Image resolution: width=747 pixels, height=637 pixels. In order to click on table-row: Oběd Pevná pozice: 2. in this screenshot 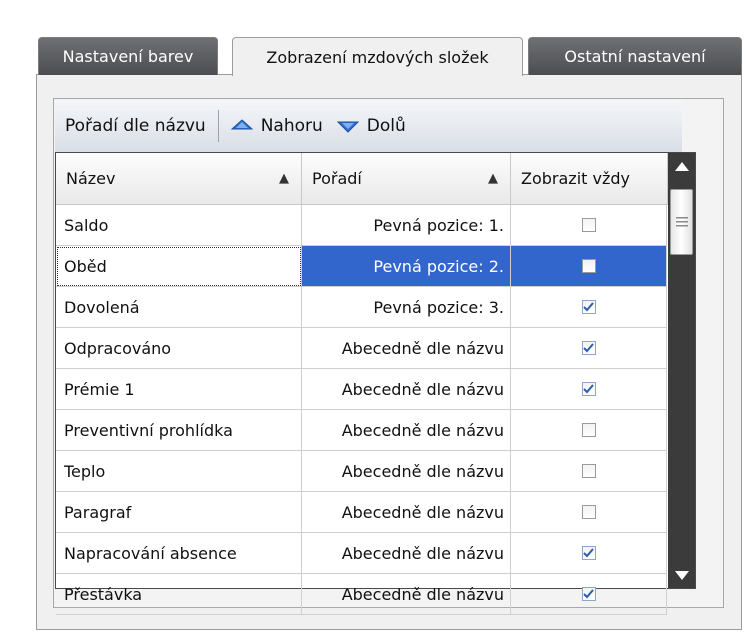, I will do `click(361, 266)`.